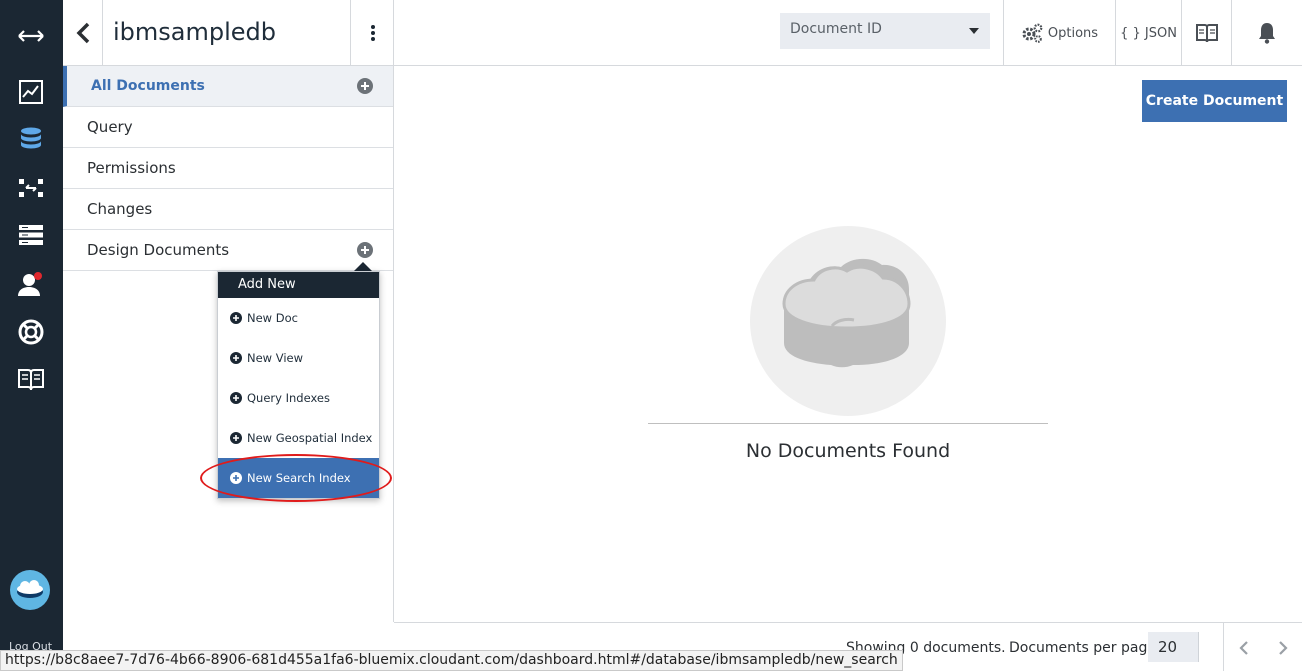 This screenshot has height=671, width=1302. What do you see at coordinates (148, 86) in the screenshot?
I see `sidebar-item-label: All Documents` at bounding box center [148, 86].